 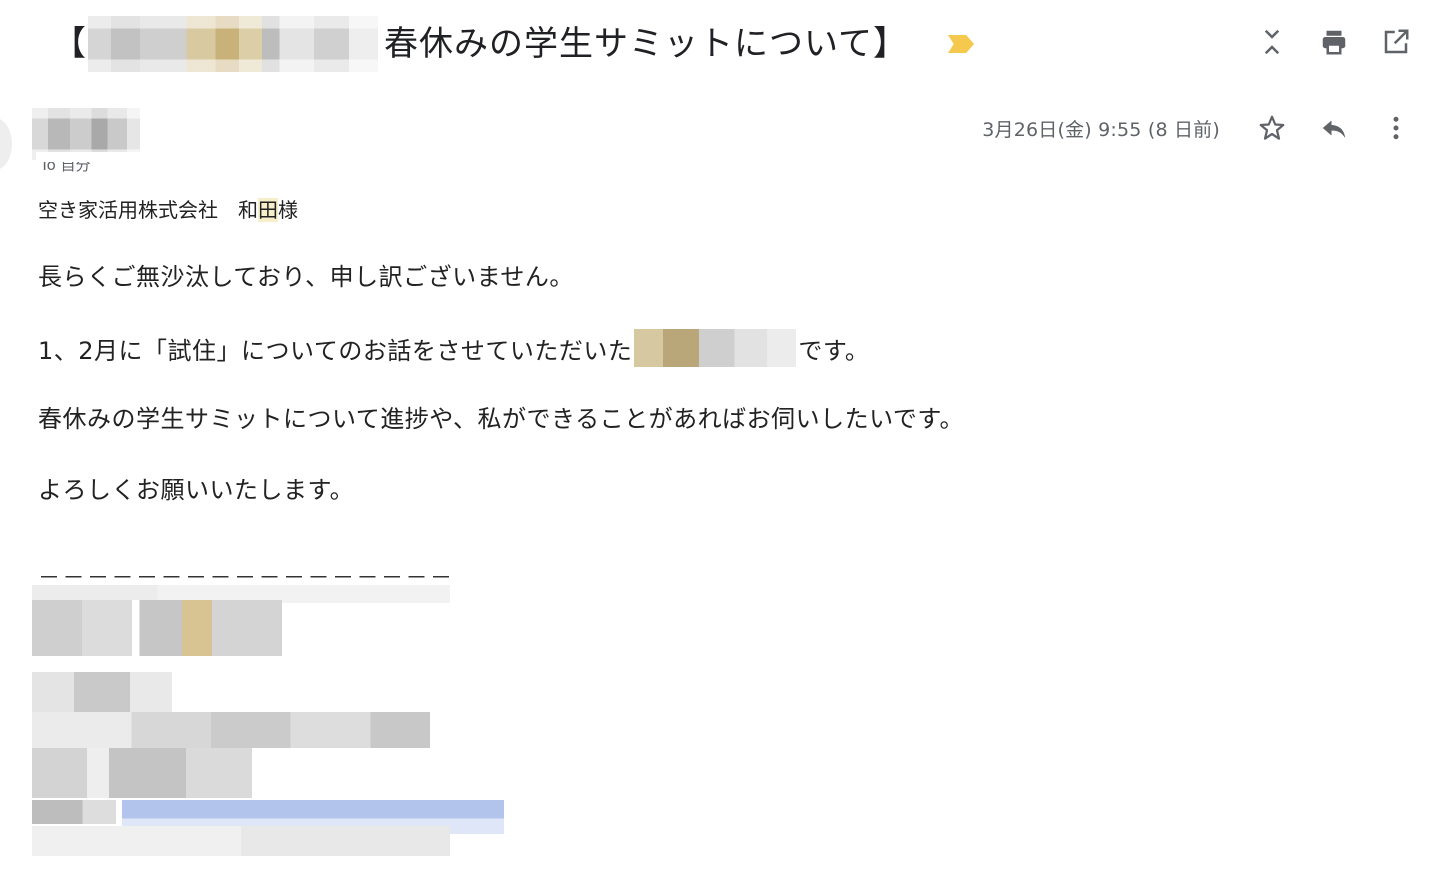 What do you see at coordinates (65, 164) in the screenshot?
I see `recipient-hint: To 自分` at bounding box center [65, 164].